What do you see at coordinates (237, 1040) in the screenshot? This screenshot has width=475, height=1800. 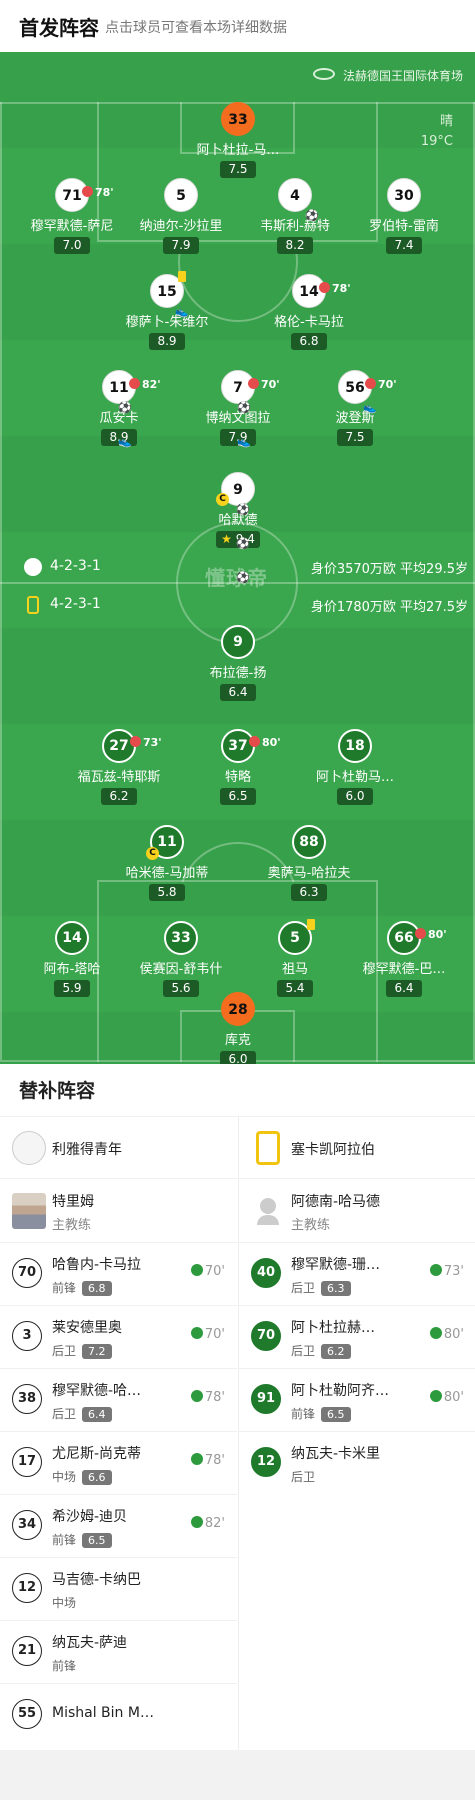 I see `player-name: 库克` at bounding box center [237, 1040].